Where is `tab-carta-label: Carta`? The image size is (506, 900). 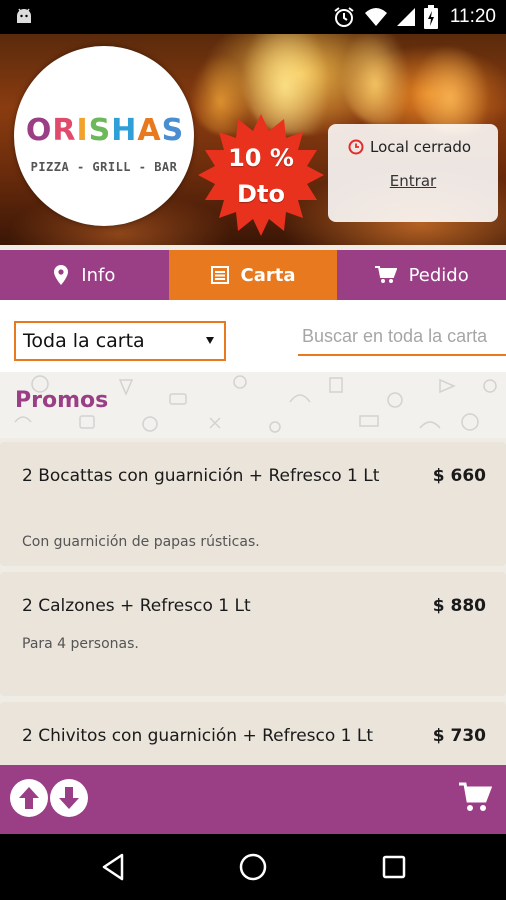 tab-carta-label: Carta is located at coordinates (268, 275).